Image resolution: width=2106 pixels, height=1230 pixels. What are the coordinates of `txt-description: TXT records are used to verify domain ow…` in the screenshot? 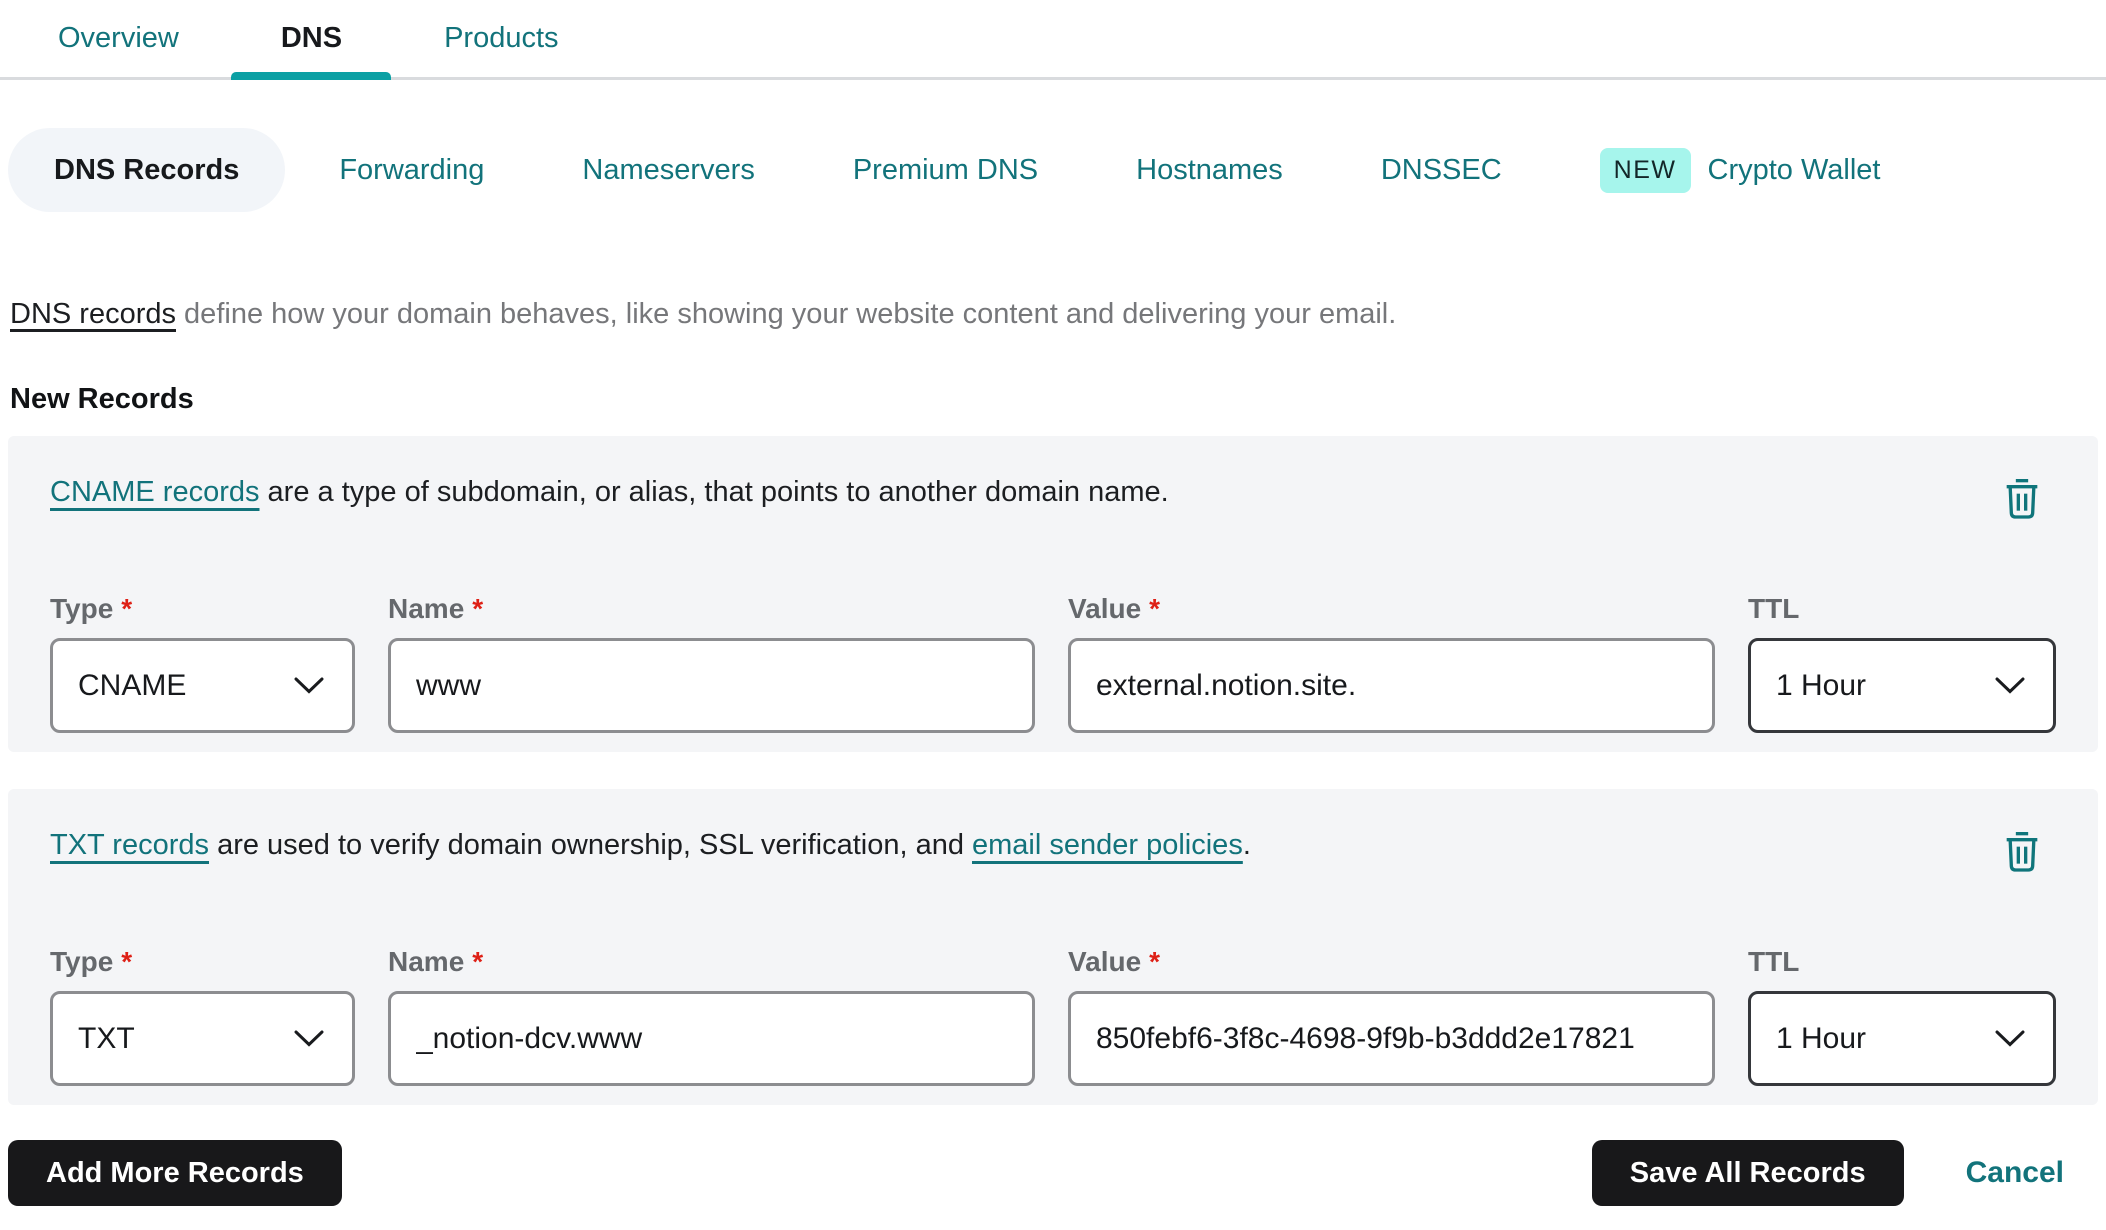 It's located at (650, 845).